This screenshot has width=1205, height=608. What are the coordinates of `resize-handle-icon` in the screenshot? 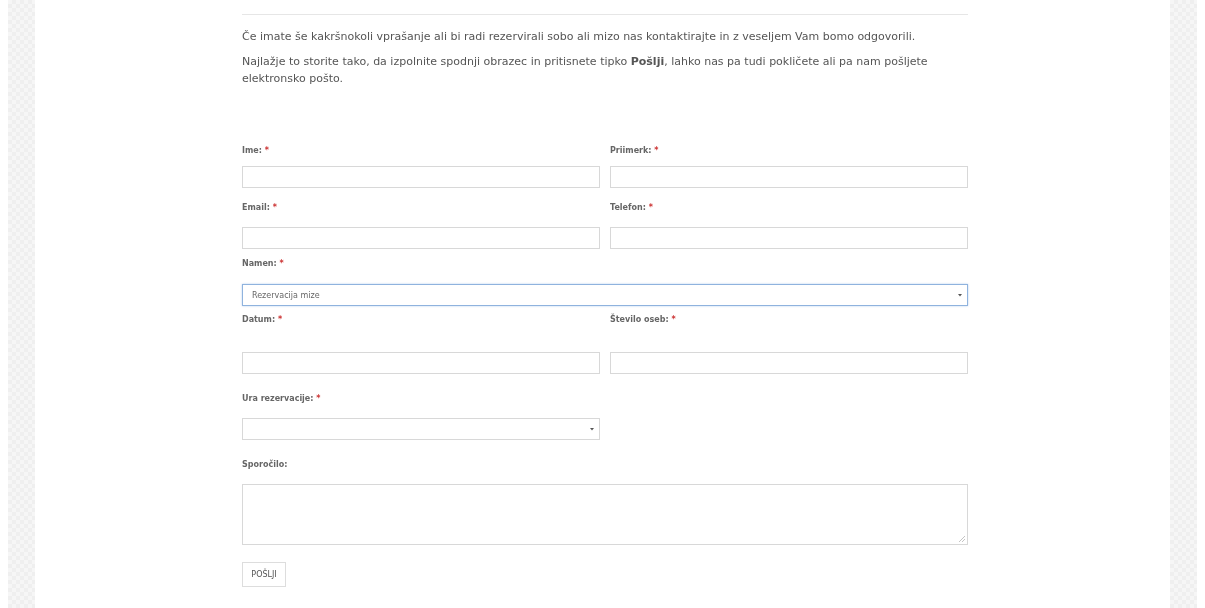 It's located at (962, 539).